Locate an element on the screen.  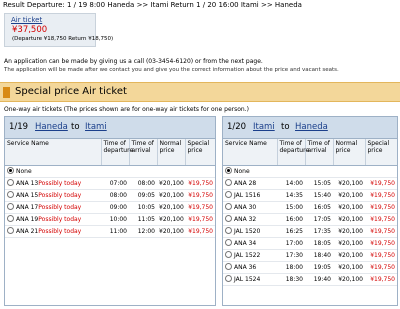
price-detail: (Departure ¥18,750 Return ¥18,750) is located at coordinates (63, 39).